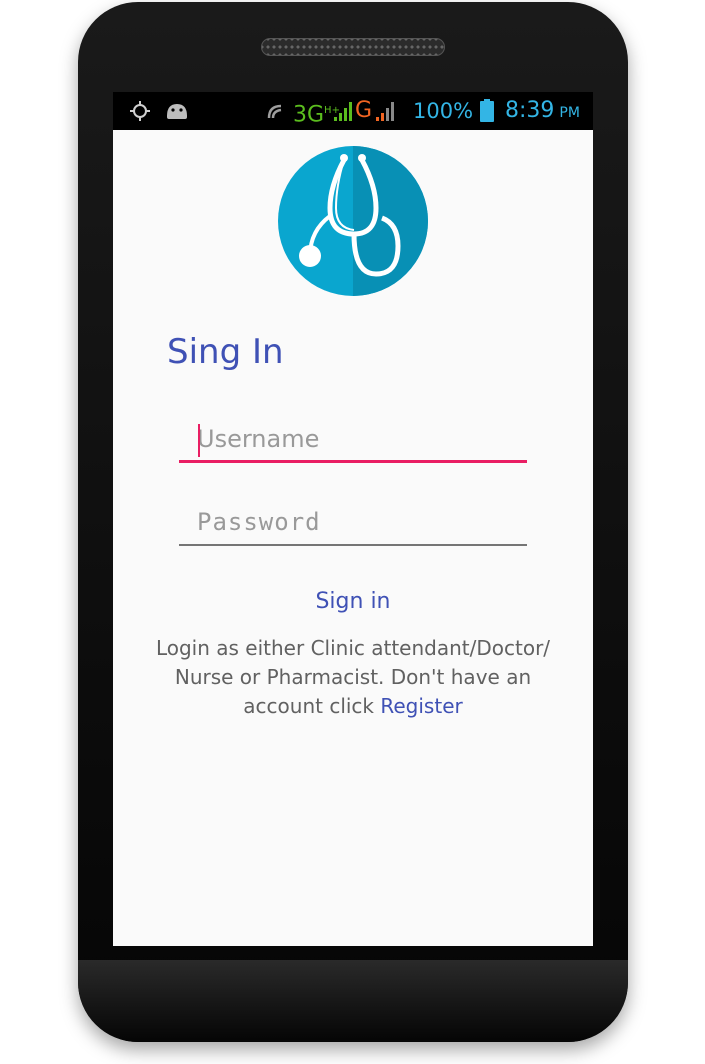 This screenshot has height=1064, width=705. What do you see at coordinates (353, 111) in the screenshot?
I see `status-bar: 3GH+ G 100% 8:39 PM` at bounding box center [353, 111].